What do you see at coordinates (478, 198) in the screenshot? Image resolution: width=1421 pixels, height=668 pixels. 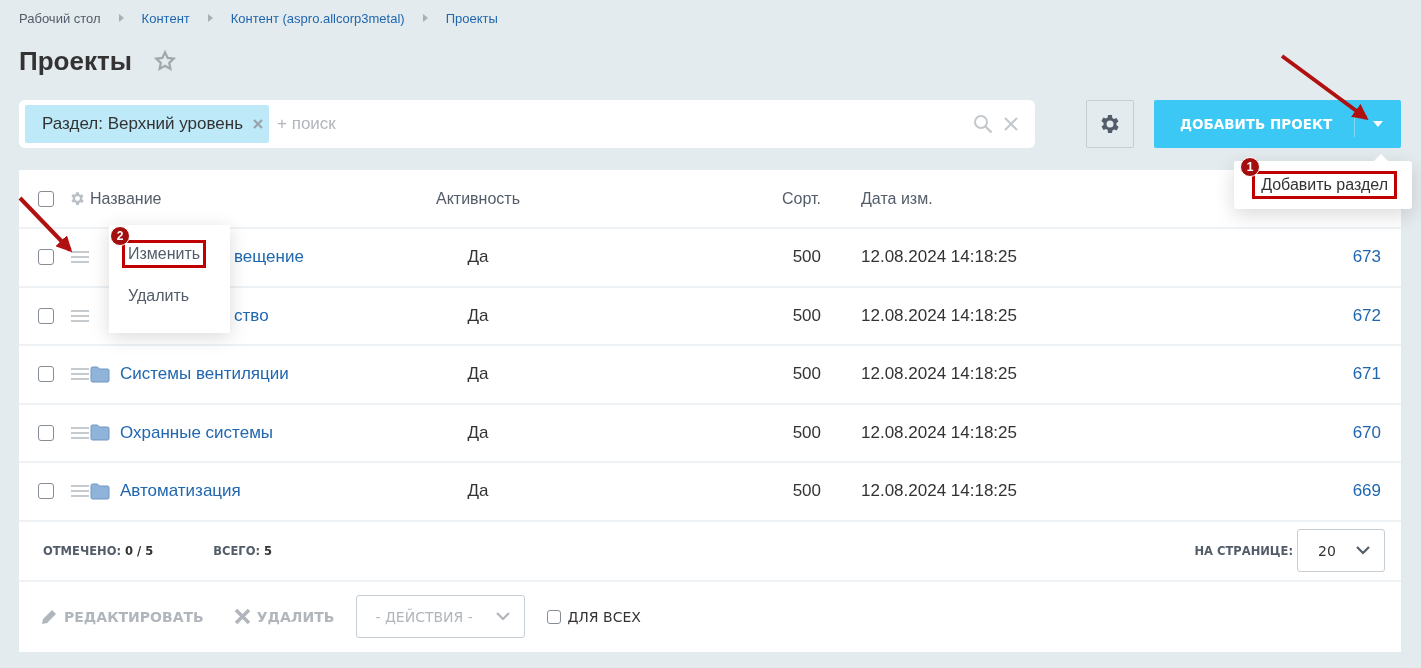 I see `column-header: Активность` at bounding box center [478, 198].